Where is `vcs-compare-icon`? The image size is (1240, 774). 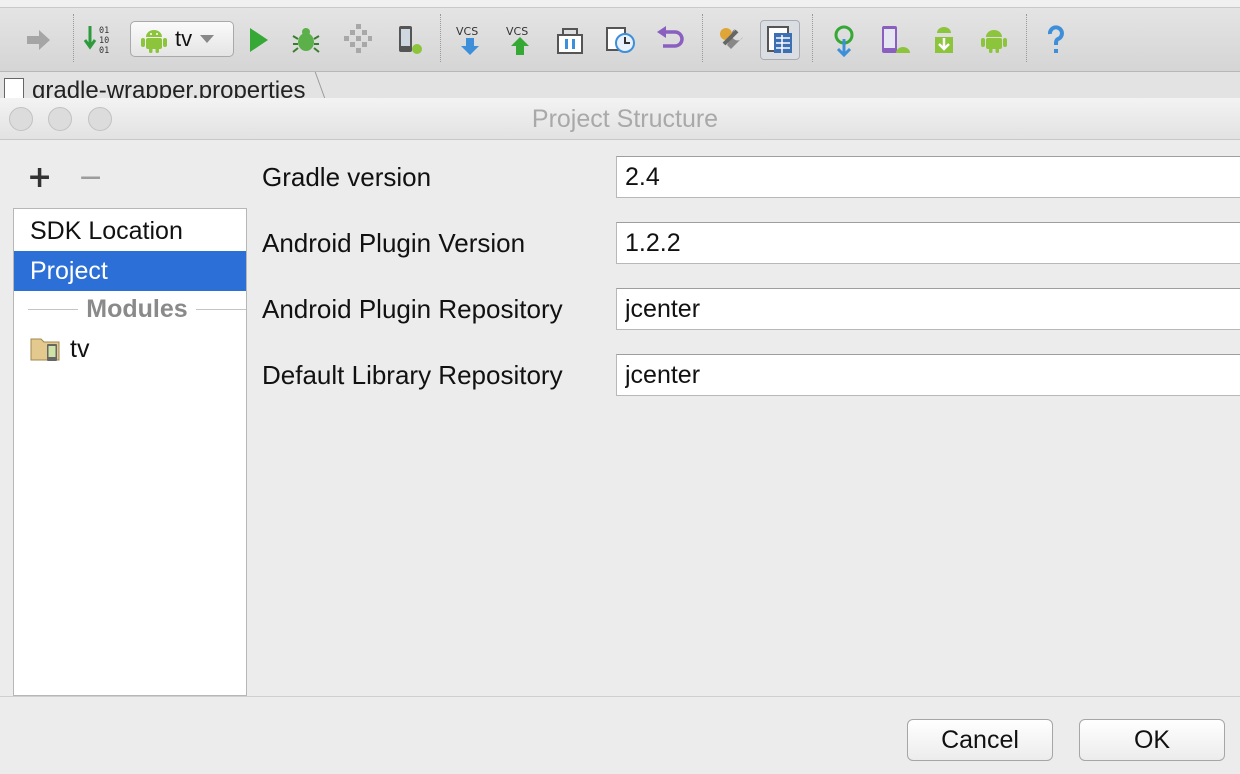
vcs-compare-icon is located at coordinates (570, 41).